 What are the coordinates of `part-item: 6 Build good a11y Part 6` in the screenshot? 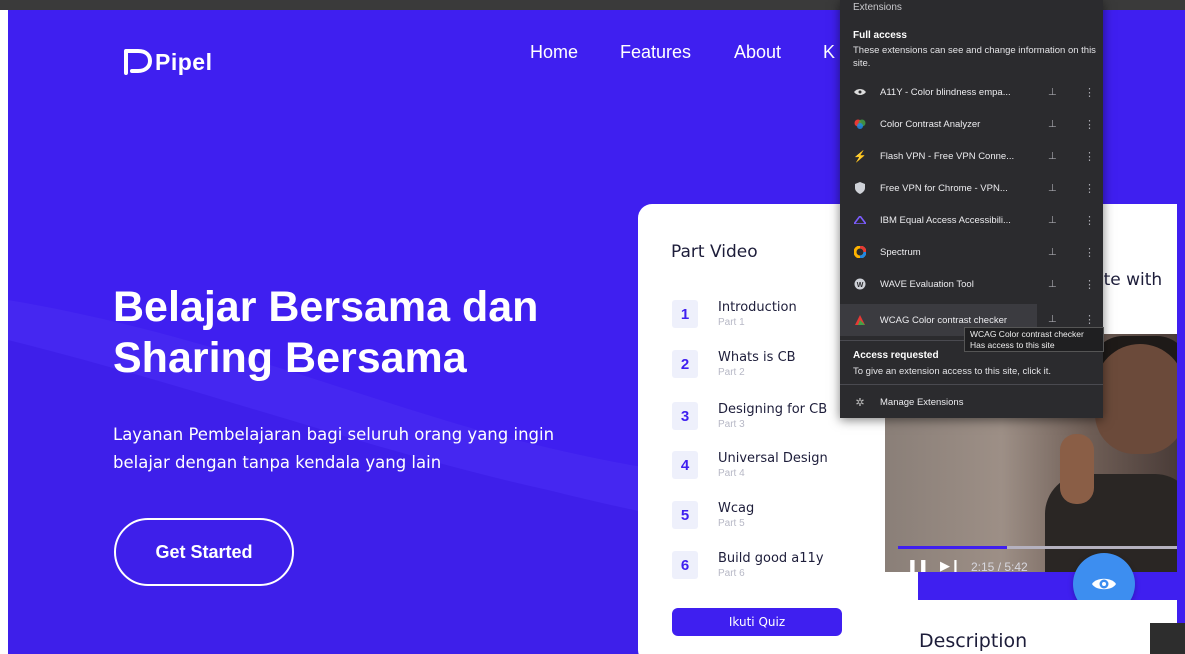 It's located at (748, 568).